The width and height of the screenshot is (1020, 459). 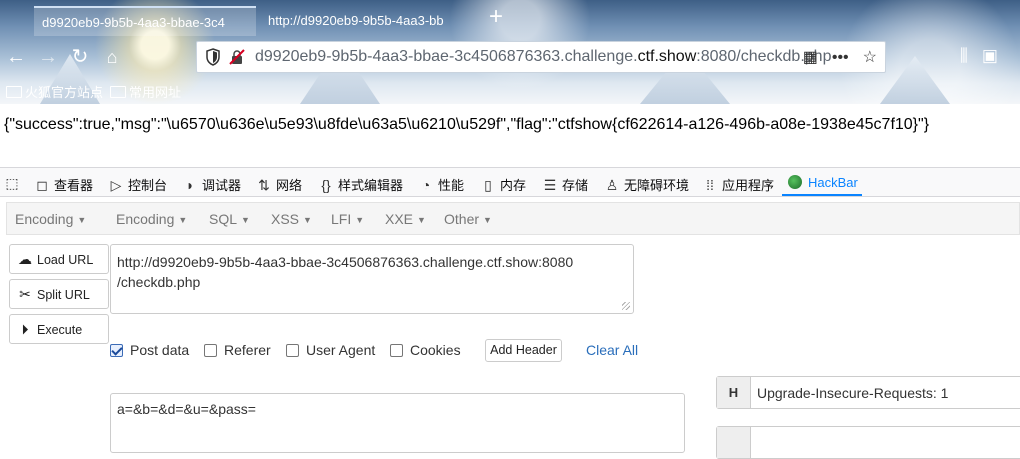 What do you see at coordinates (748, 185) in the screenshot?
I see `tab-label: 应用程序` at bounding box center [748, 185].